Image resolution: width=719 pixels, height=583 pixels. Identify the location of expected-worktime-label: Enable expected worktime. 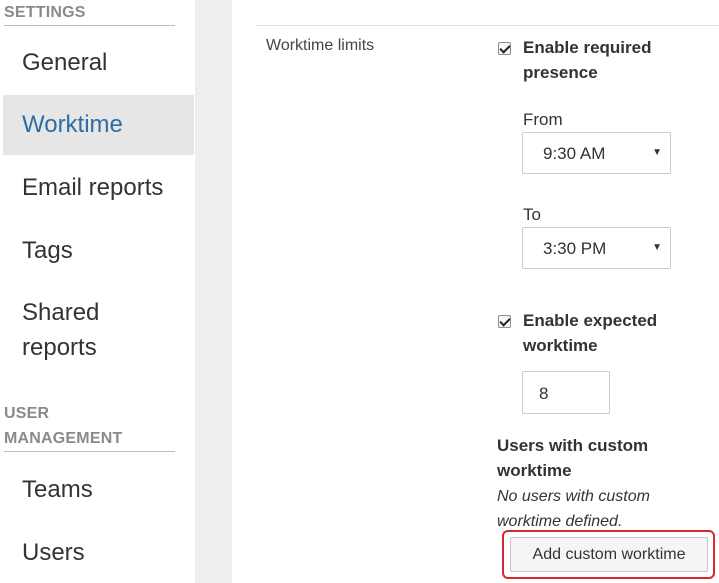
(590, 333).